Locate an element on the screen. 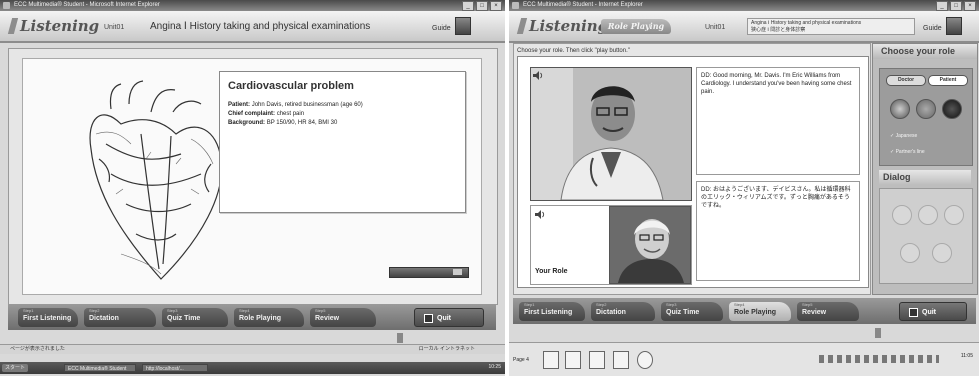 The width and height of the screenshot is (979, 376). your-role-label: Your Role is located at coordinates (551, 271).